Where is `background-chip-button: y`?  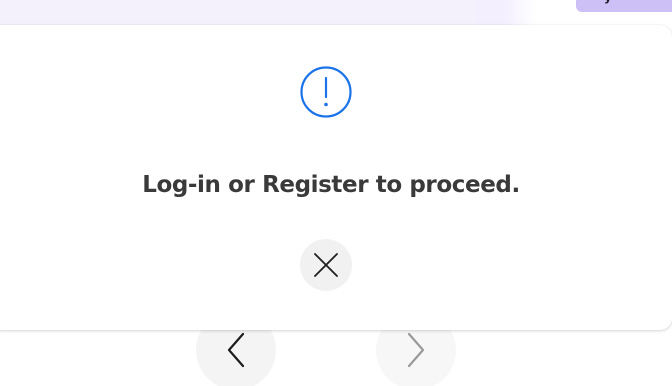 background-chip-button: y is located at coordinates (624, 6).